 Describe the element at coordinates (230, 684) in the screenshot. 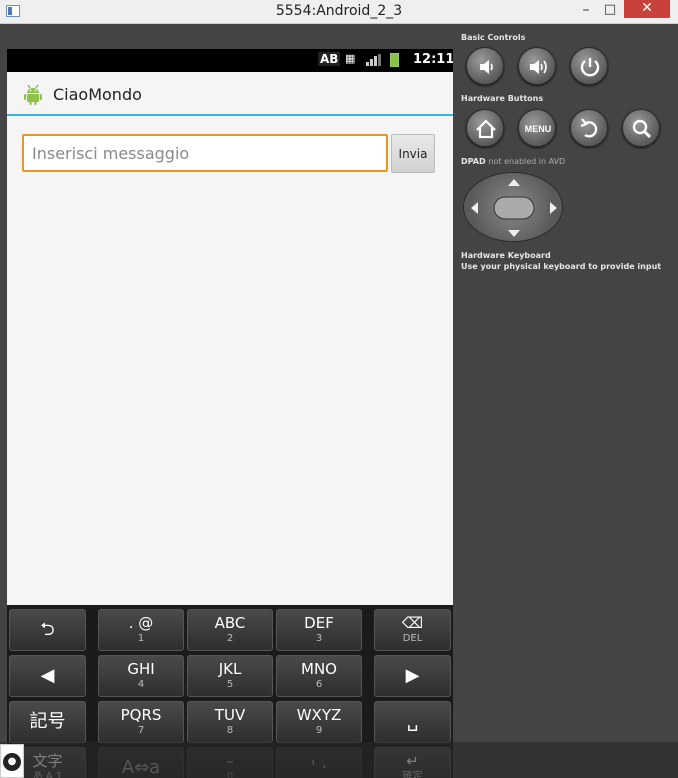

I see `key-5-sublabel: 5` at that location.